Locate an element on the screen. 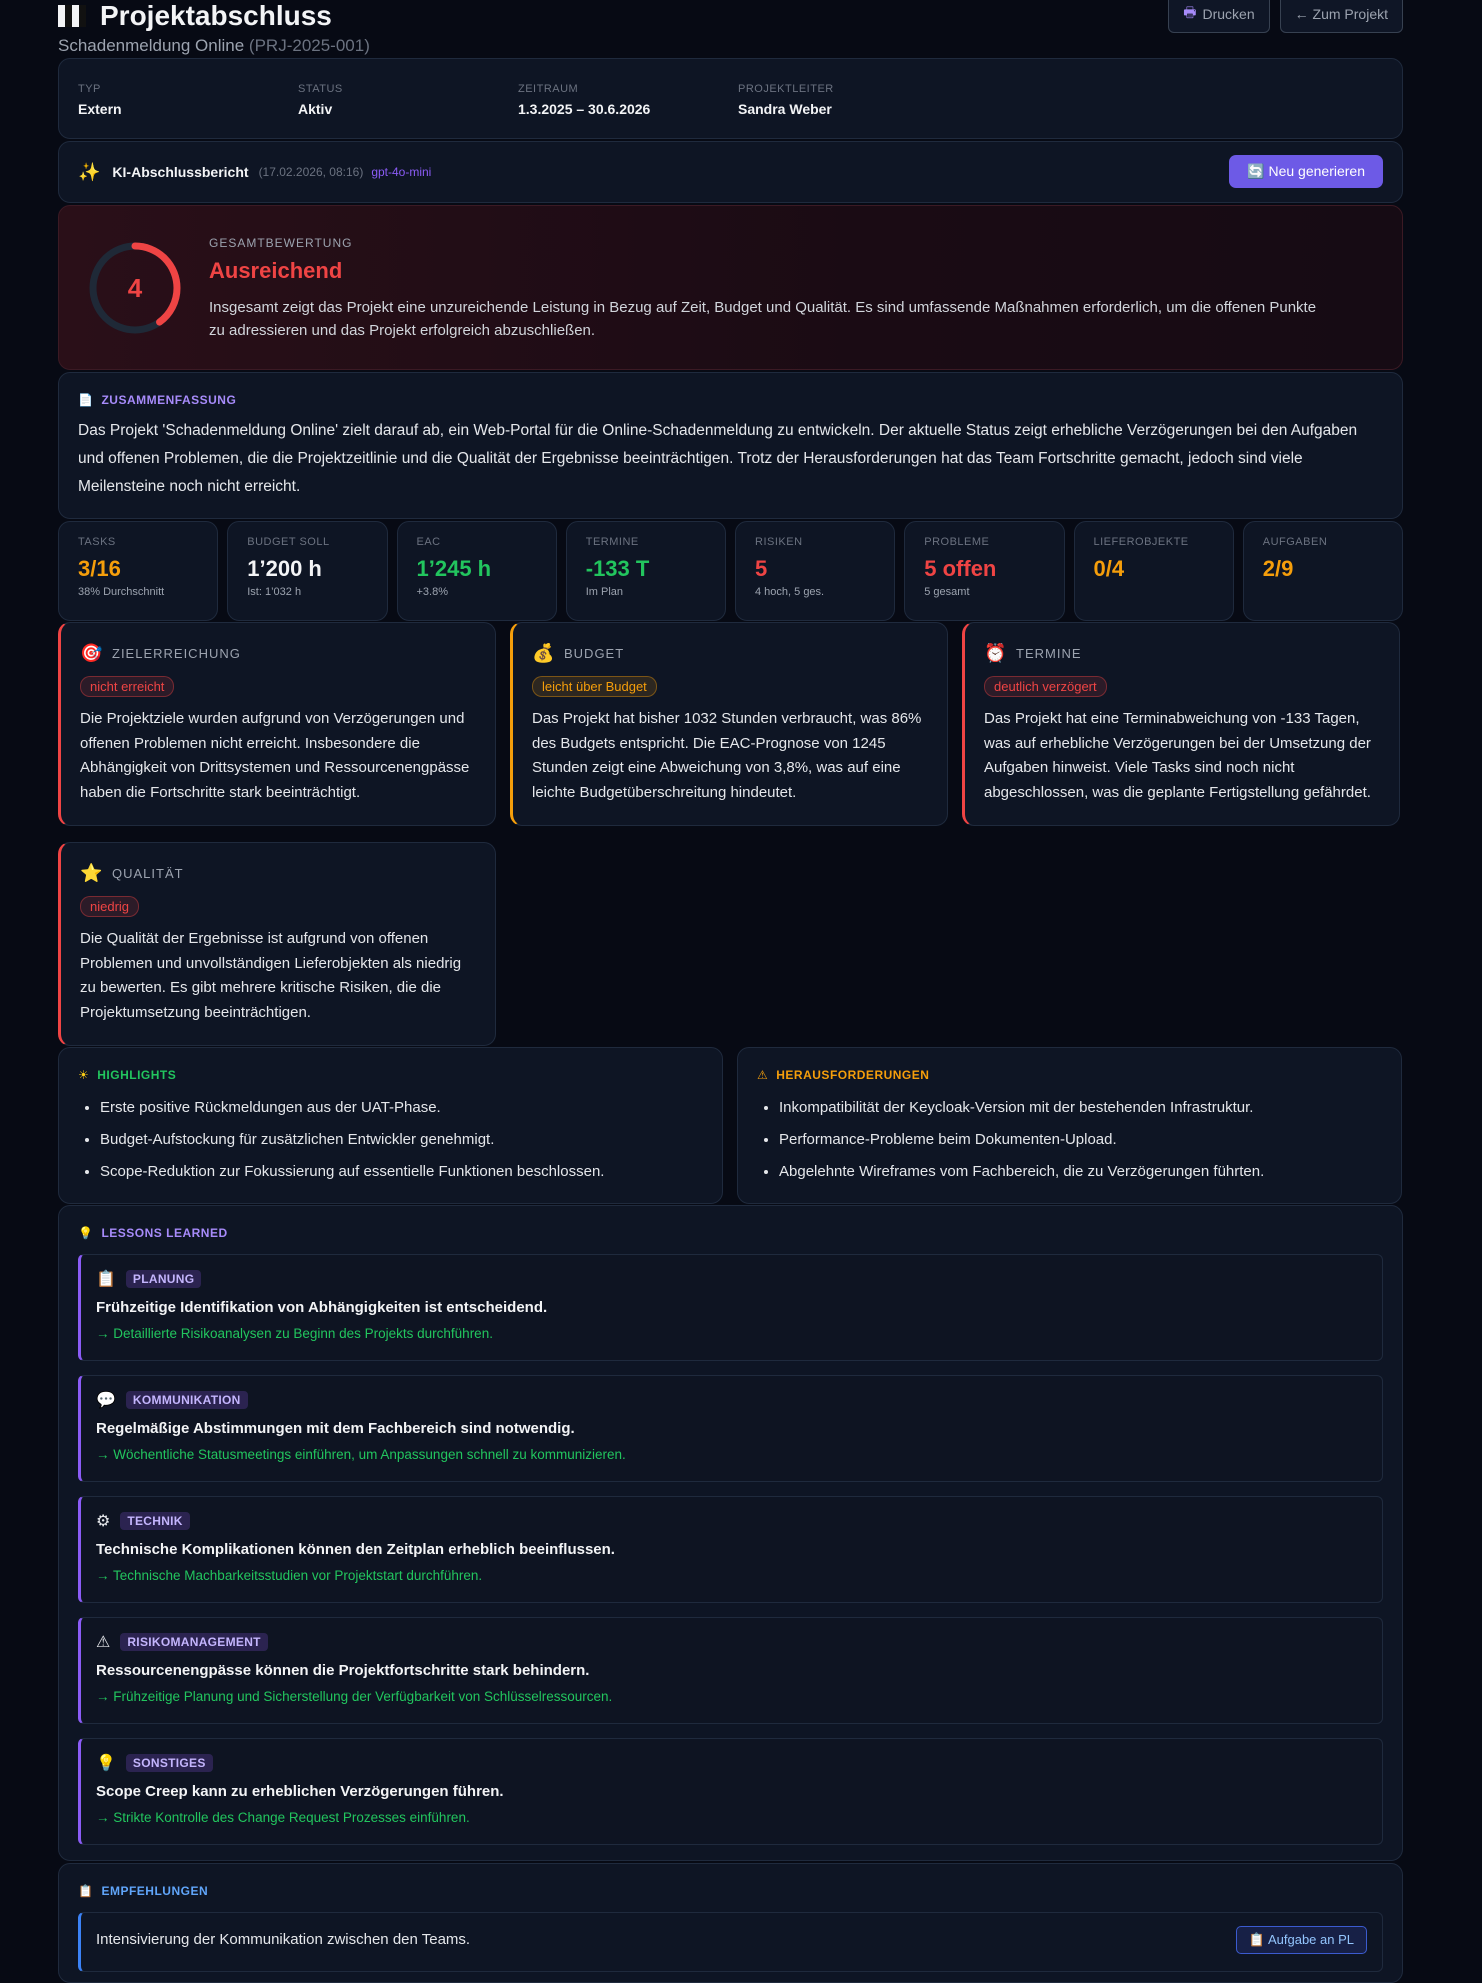 The width and height of the screenshot is (1482, 1983). kpi-value: 3/16 is located at coordinates (99, 568).